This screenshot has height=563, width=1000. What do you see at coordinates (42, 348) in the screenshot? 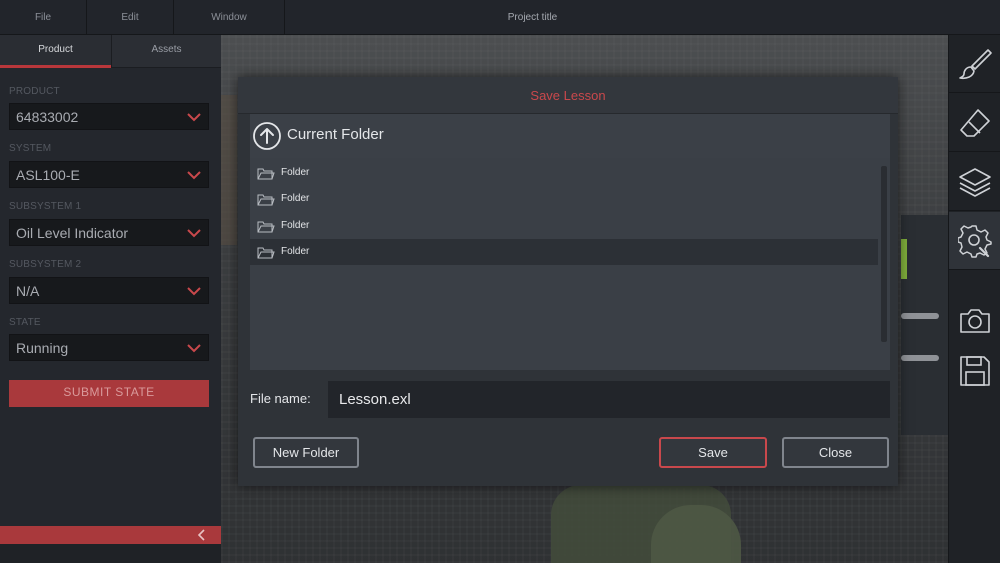
I see `state-value: Running` at bounding box center [42, 348].